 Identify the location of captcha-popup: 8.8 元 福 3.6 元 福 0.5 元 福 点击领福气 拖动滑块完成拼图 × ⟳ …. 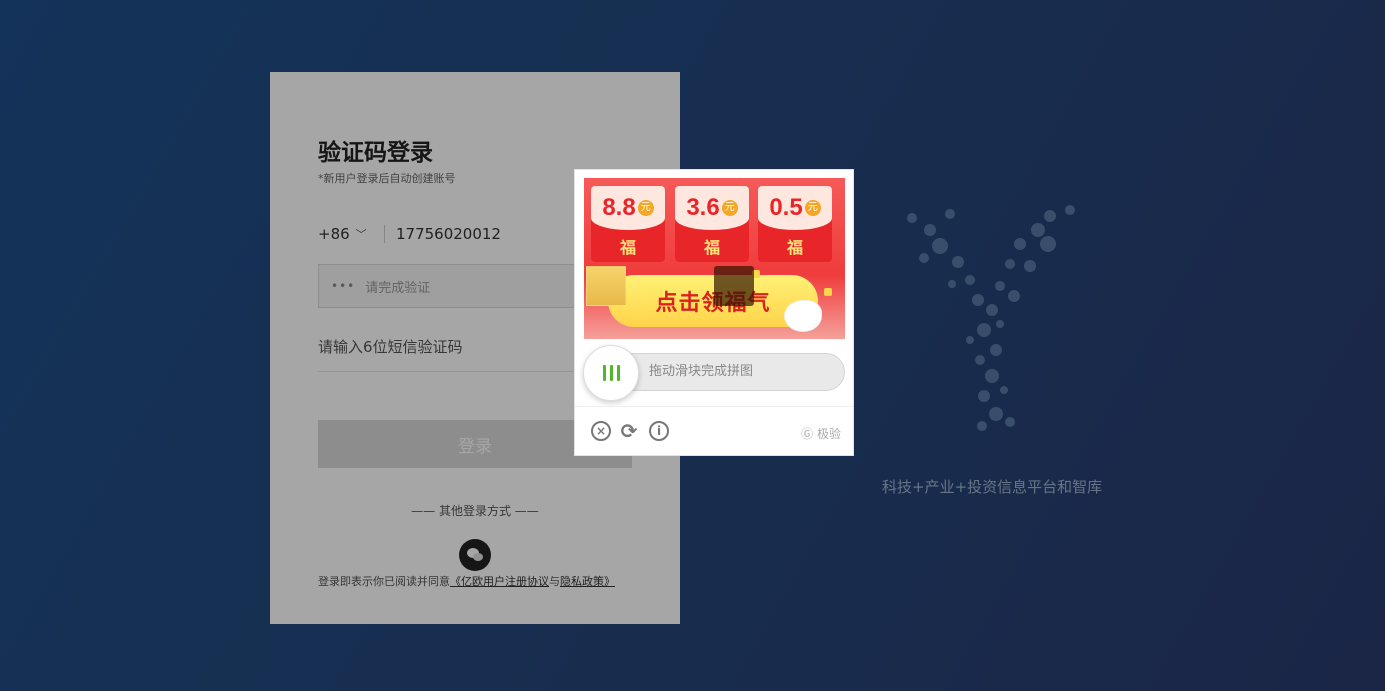
(714, 312).